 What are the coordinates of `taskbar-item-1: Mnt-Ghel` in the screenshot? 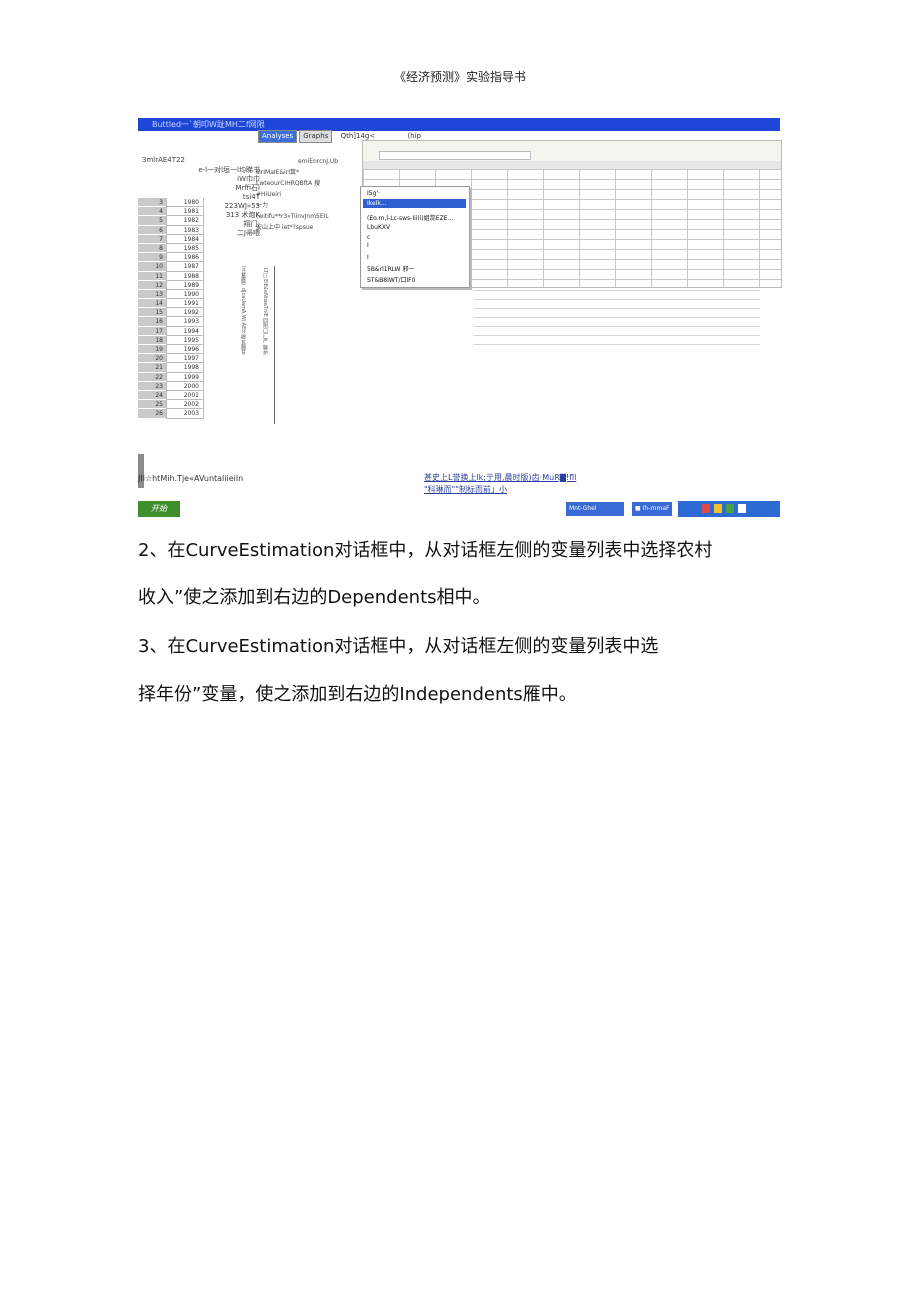 It's located at (595, 509).